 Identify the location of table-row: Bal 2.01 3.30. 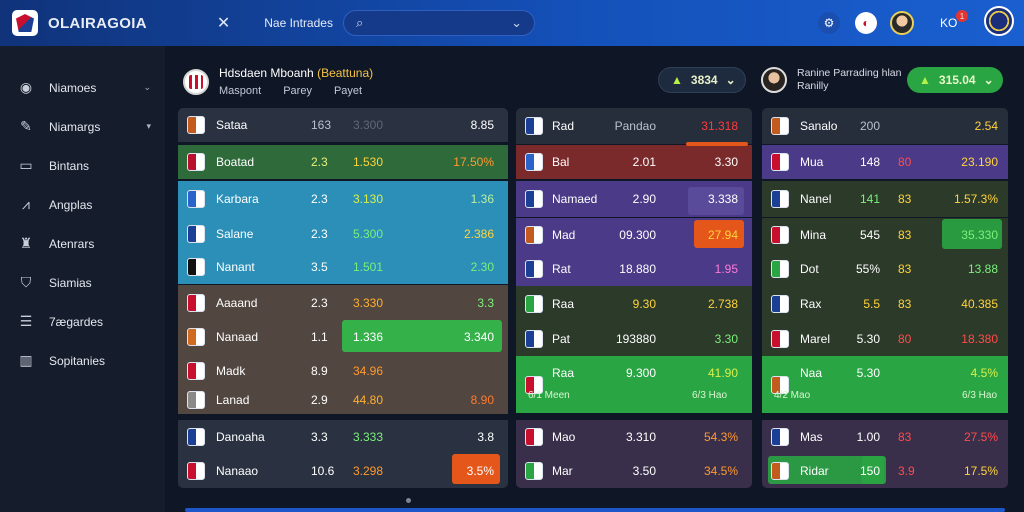
(634, 162).